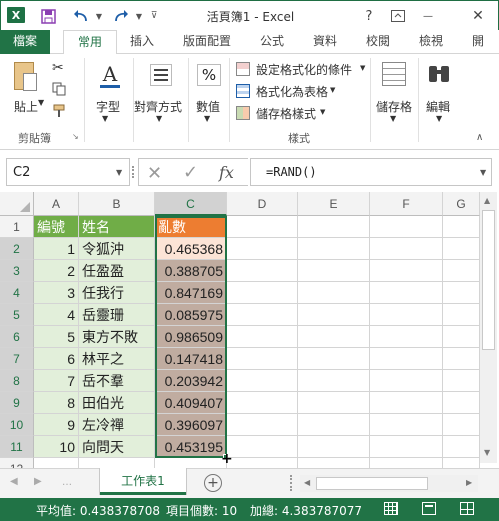 The height and width of the screenshot is (521, 499). What do you see at coordinates (75, 136) in the screenshot?
I see `clipboard-launcher-icon: ↘` at bounding box center [75, 136].